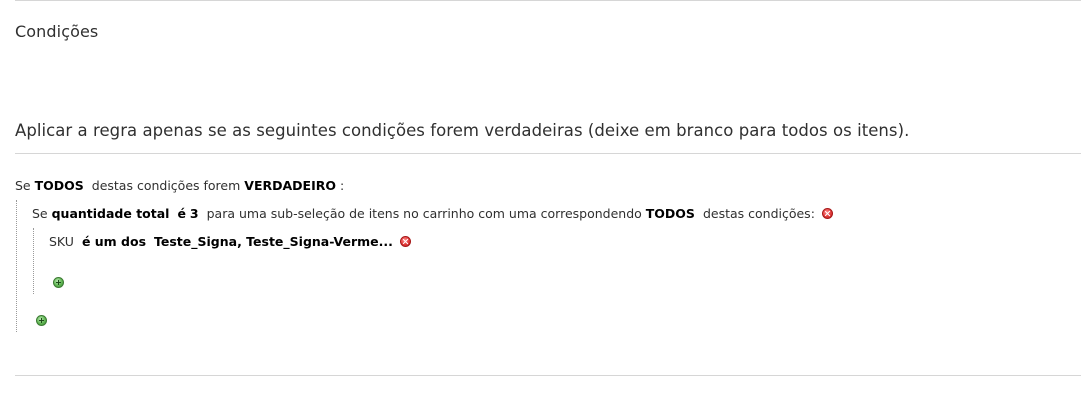 Image resolution: width=1081 pixels, height=400 pixels. What do you see at coordinates (23, 185) in the screenshot?
I see `root-condition-prefix: Se` at bounding box center [23, 185].